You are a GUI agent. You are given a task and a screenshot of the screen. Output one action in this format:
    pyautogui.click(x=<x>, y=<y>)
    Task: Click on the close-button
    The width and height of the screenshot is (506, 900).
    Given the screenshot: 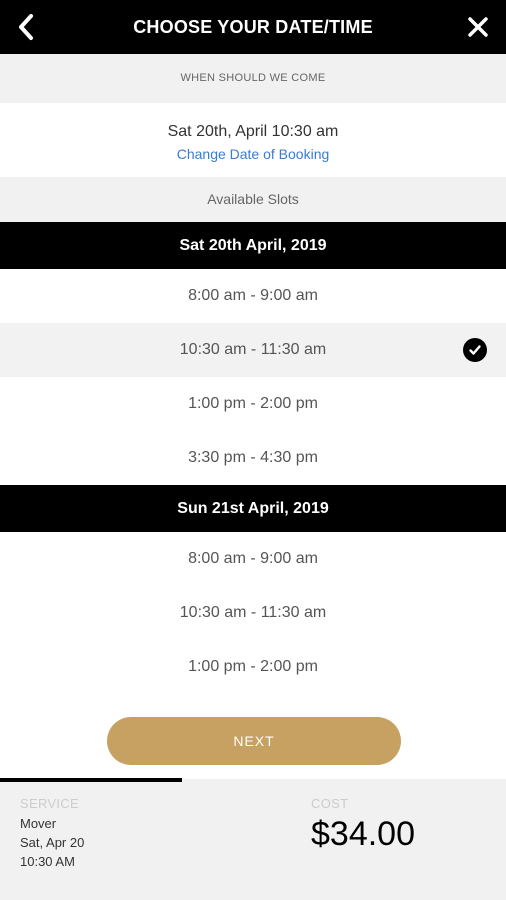 What is the action you would take?
    pyautogui.click(x=478, y=27)
    